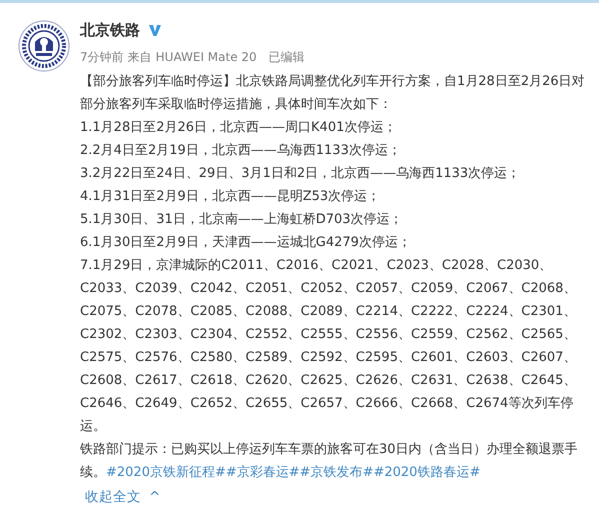  What do you see at coordinates (140, 57) in the screenshot?
I see `source-label: 来自` at bounding box center [140, 57].